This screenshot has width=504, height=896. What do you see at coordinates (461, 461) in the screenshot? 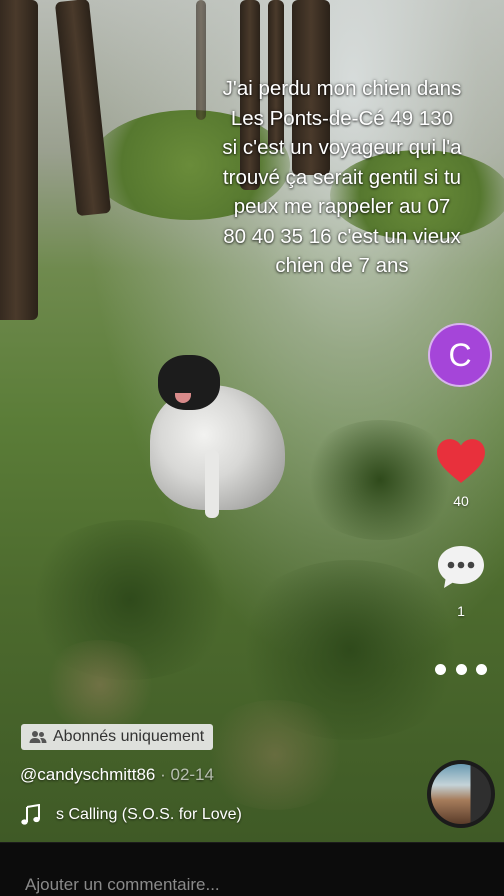
I see `heart-icon` at bounding box center [461, 461].